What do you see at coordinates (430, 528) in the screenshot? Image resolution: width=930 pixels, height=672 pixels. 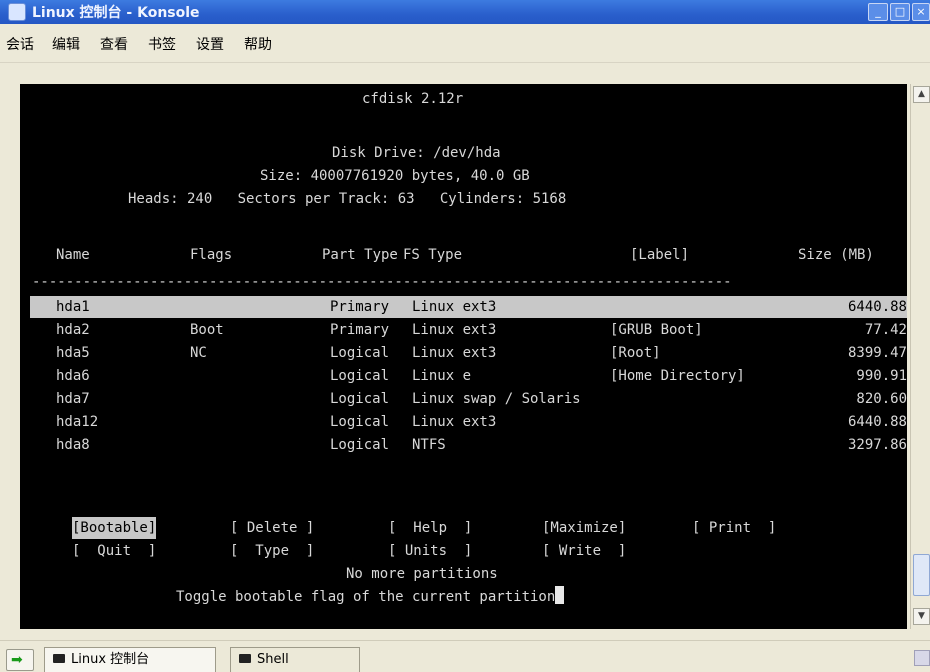 I see `help-button: [ Help ]` at bounding box center [430, 528].